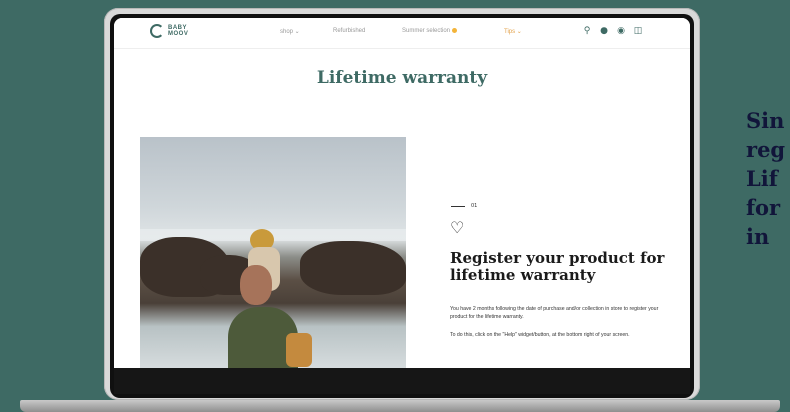 The height and width of the screenshot is (412, 790). Describe the element at coordinates (612, 31) in the screenshot. I see `nav-icons: ⚲ ● ◉ ◫` at that location.